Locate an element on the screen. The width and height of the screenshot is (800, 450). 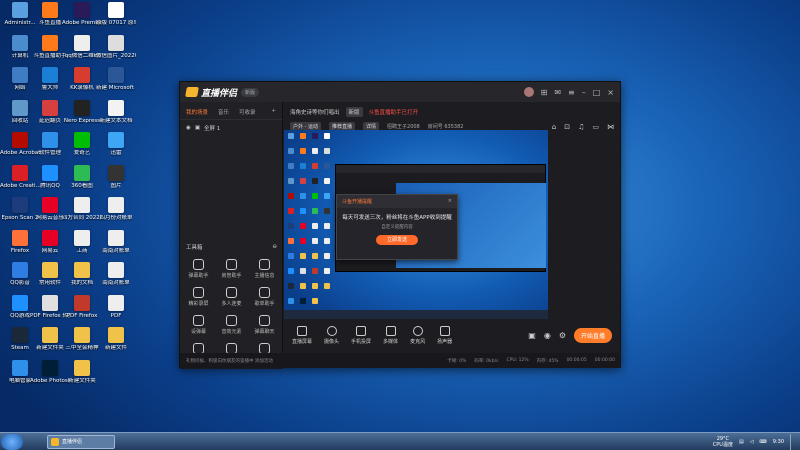
skin-icon: ⊞ is located at coordinates (544, 92).